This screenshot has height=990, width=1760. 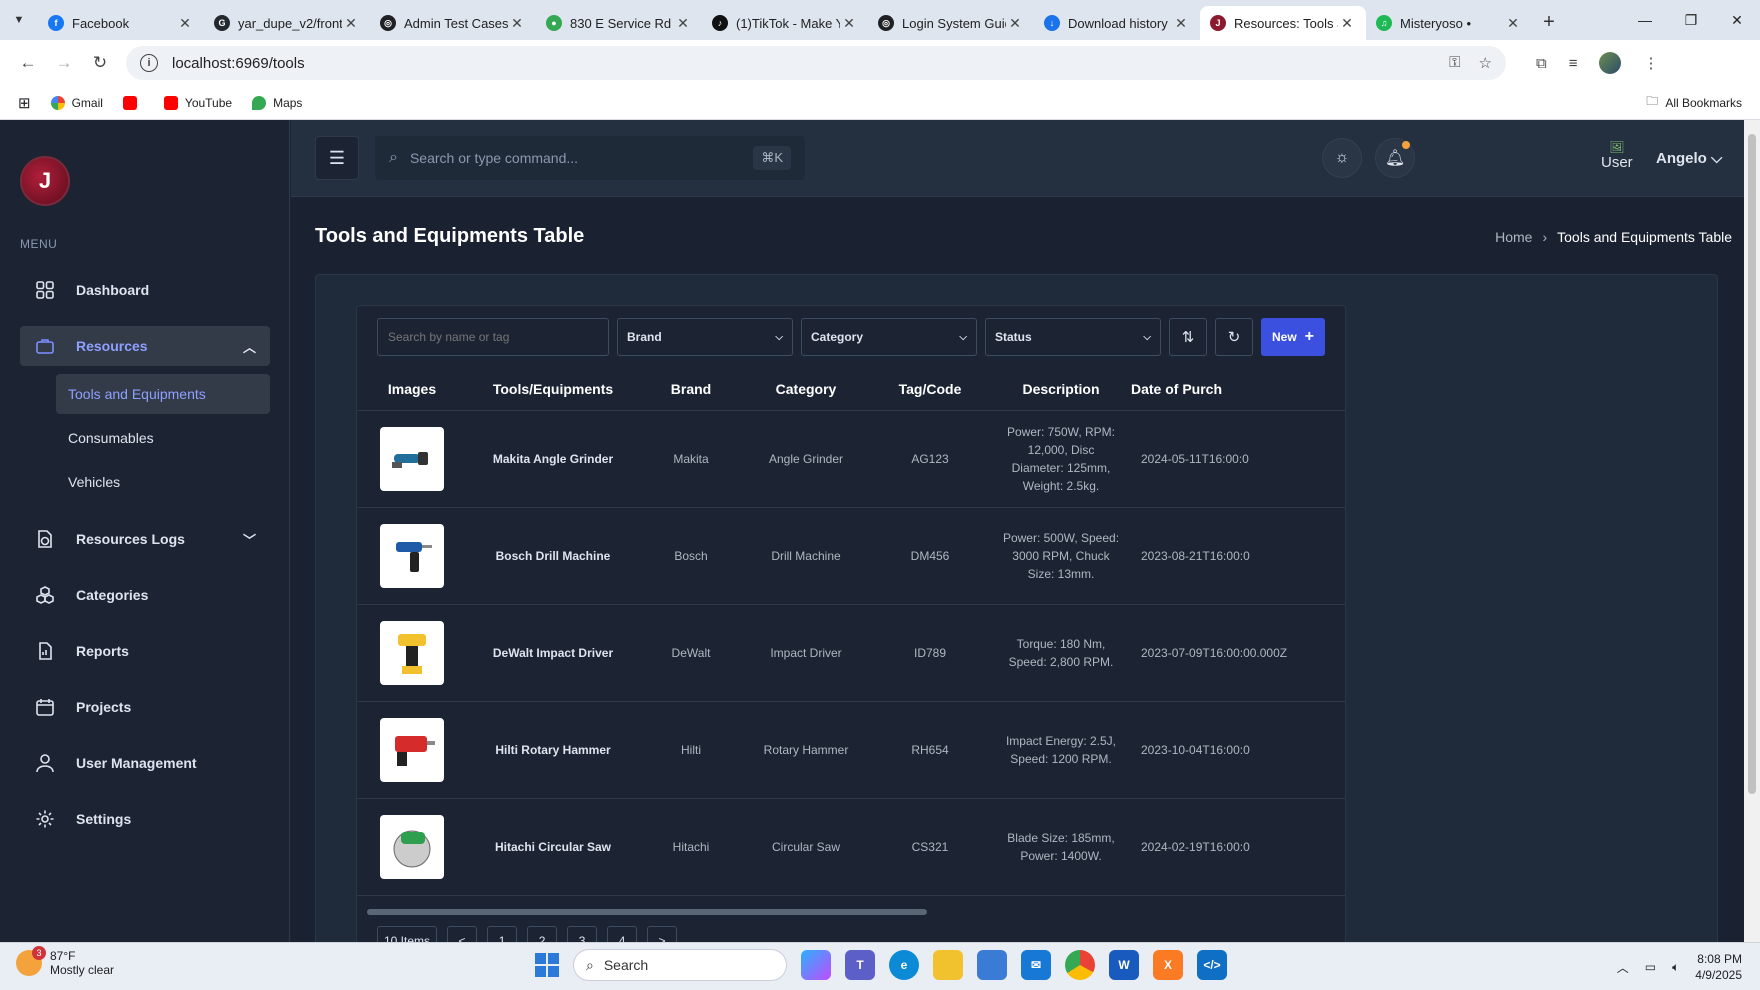 What do you see at coordinates (1212, 965) in the screenshot?
I see `vscode-icon: </>` at bounding box center [1212, 965].